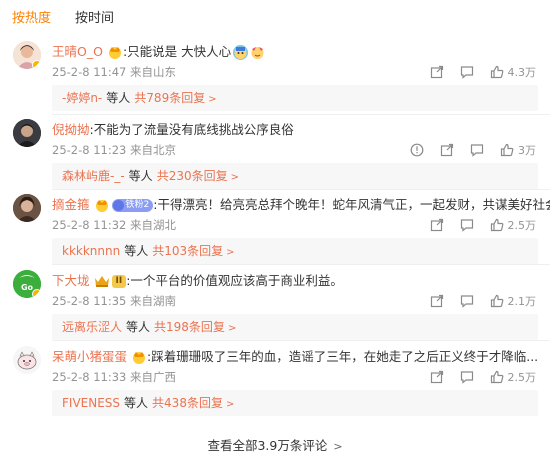  I want to click on like-button: 2.1万, so click(513, 301).